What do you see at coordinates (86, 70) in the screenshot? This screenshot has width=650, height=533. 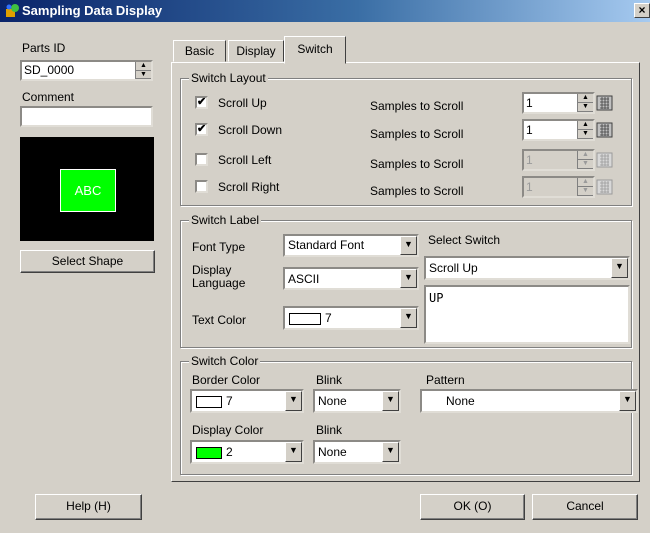 I see `parts-id-field: SD_0000 ▲ ▼` at bounding box center [86, 70].